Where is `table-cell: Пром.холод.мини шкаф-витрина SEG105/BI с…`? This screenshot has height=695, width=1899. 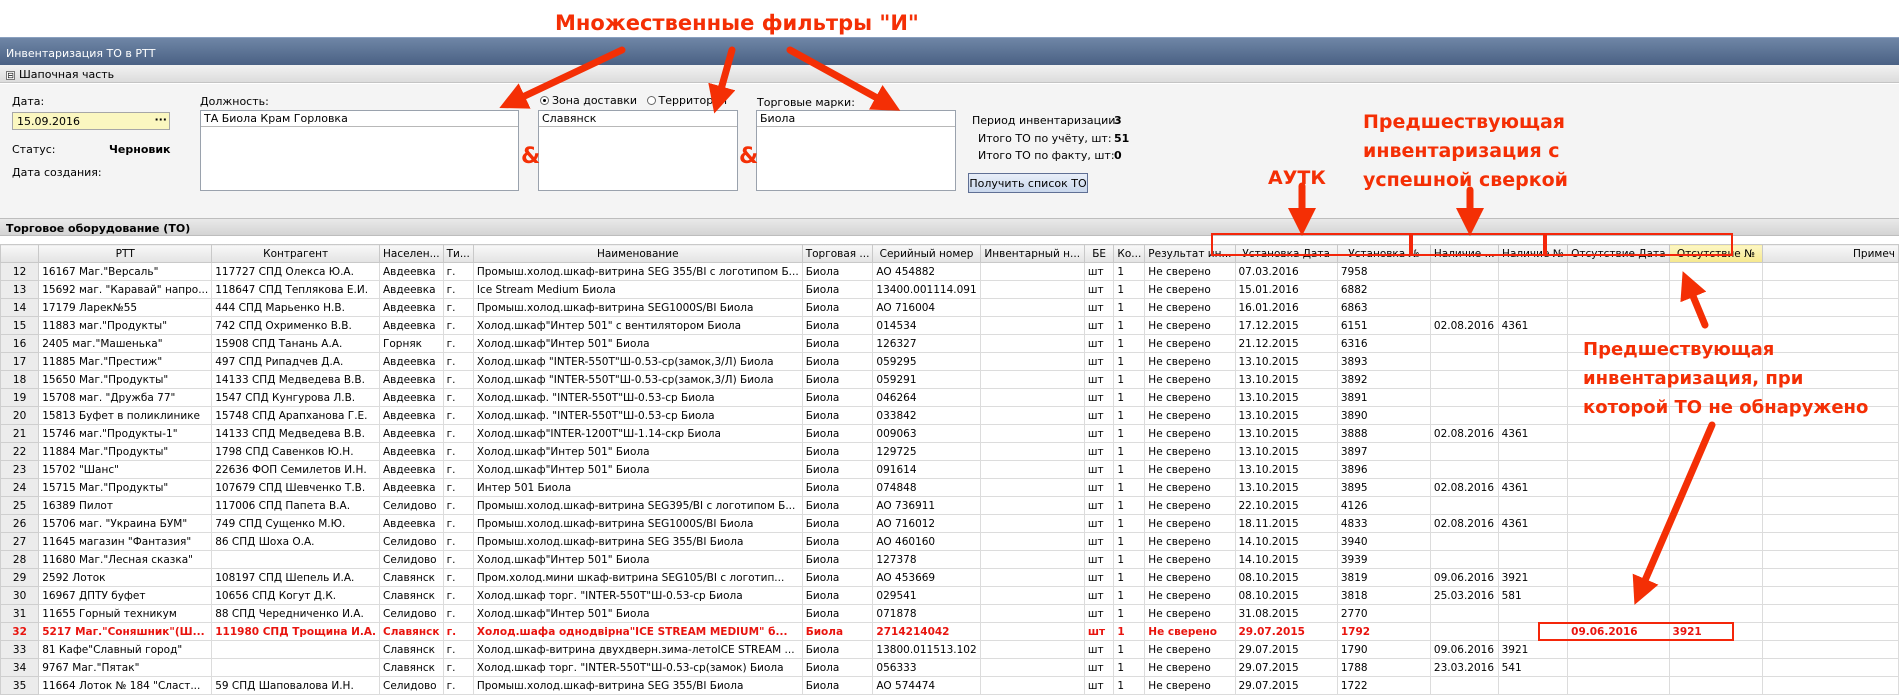
table-cell: Пром.холод.мини шкаф-витрина SEG105/BI с… is located at coordinates (637, 577).